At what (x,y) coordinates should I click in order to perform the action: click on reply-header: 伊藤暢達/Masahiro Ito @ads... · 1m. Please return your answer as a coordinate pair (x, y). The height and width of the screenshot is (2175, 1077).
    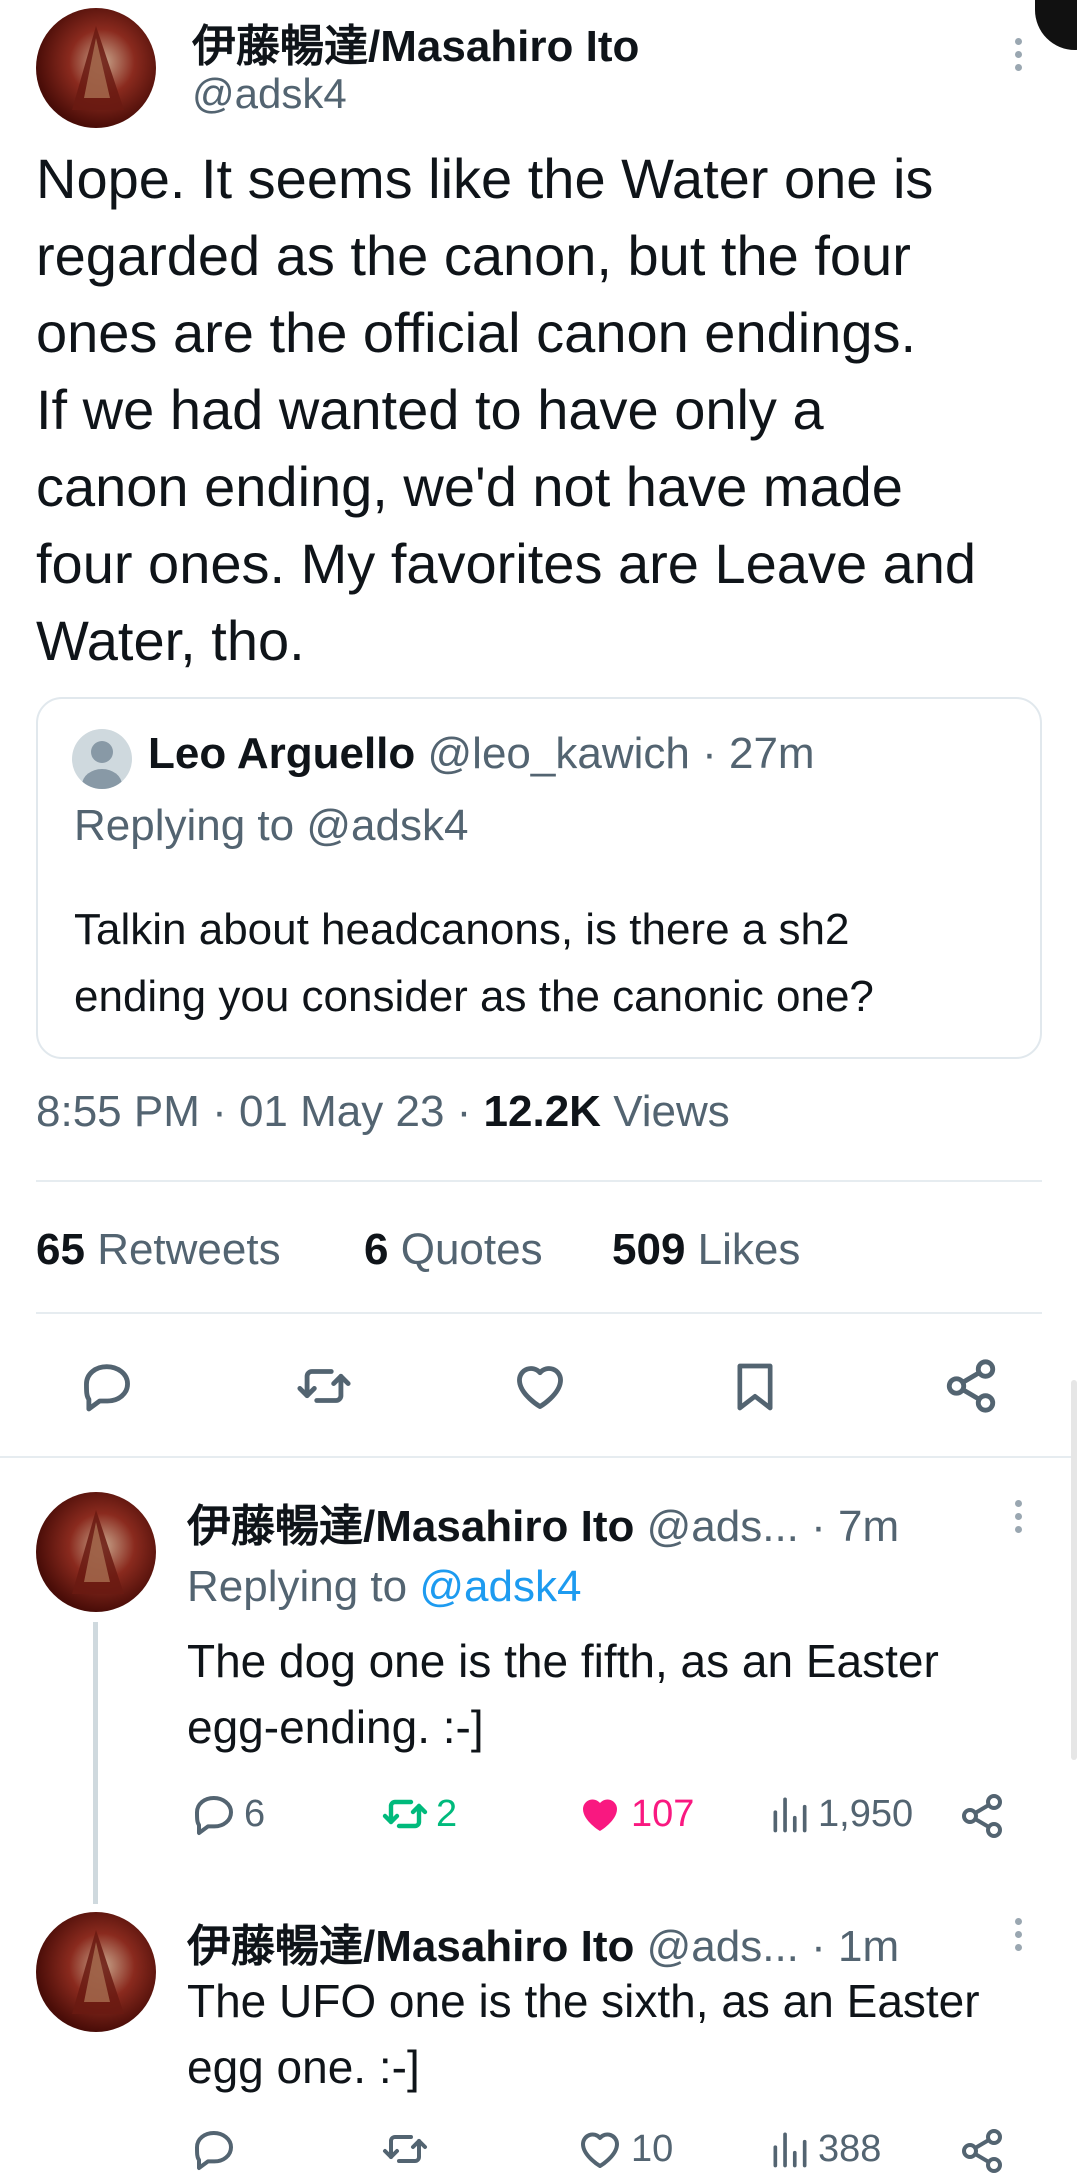
    Looking at the image, I should click on (543, 1942).